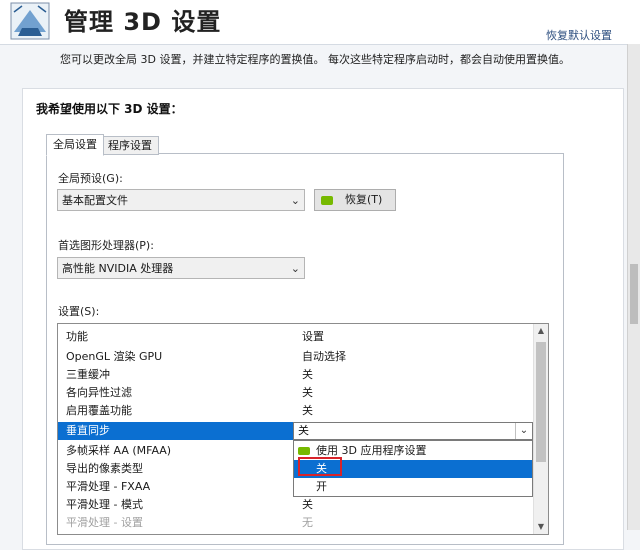 This screenshot has width=640, height=550. Describe the element at coordinates (541, 331) in the screenshot. I see `scroll-up-icon: ▲` at that location.